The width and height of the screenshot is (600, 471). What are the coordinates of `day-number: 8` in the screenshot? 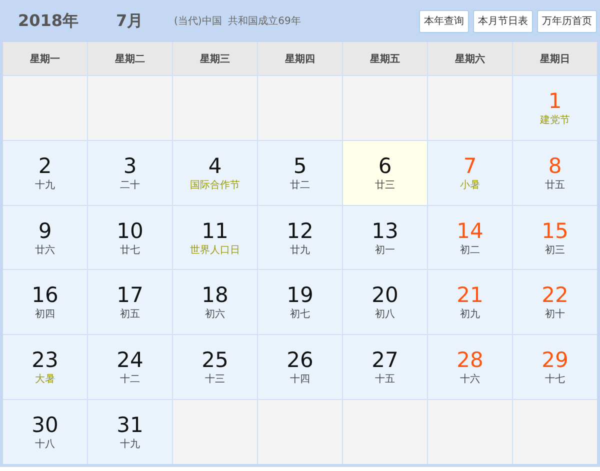 It's located at (555, 166).